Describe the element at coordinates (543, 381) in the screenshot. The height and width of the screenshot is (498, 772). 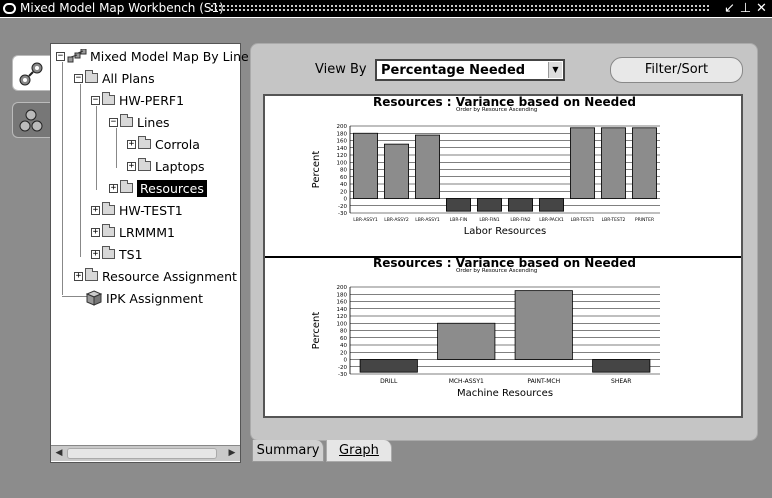
I see `x-category-label: PAINT-MCH` at that location.